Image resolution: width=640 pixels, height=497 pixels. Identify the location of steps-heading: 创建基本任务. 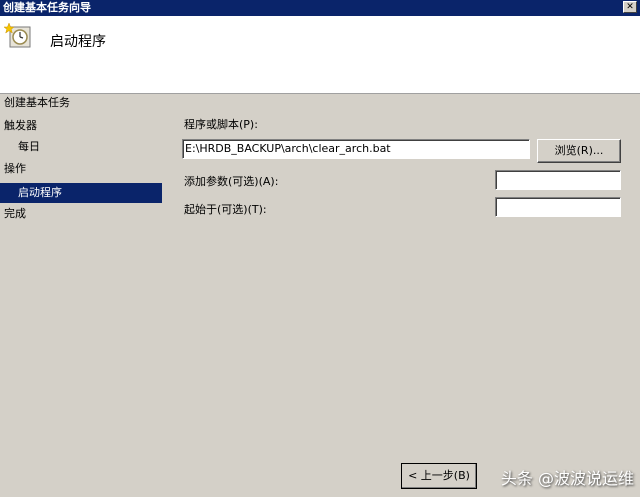
(37, 102).